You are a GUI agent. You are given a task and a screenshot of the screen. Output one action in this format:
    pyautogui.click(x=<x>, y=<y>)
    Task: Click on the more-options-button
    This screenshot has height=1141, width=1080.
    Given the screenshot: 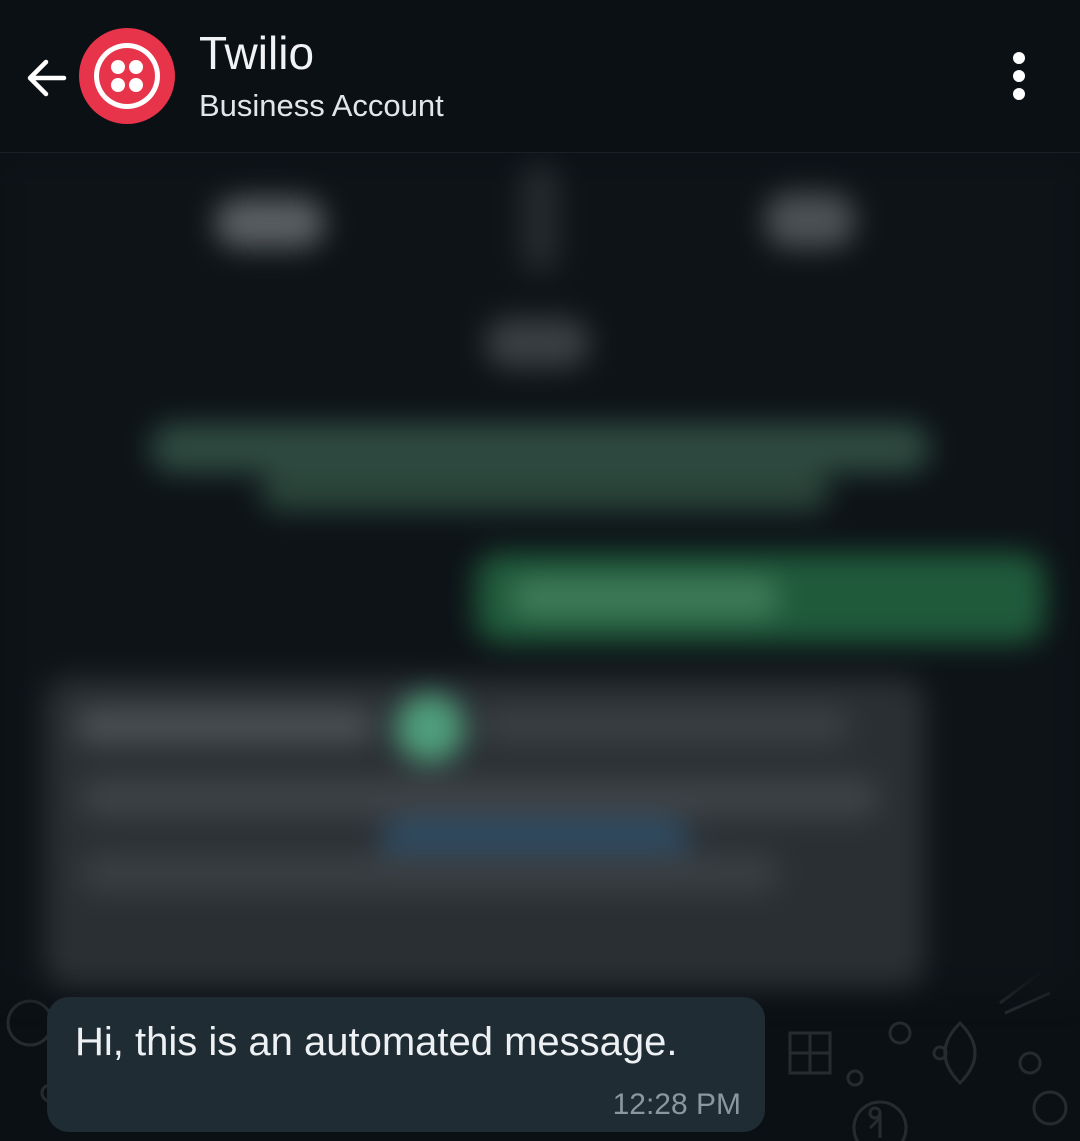 What is the action you would take?
    pyautogui.click(x=1019, y=76)
    